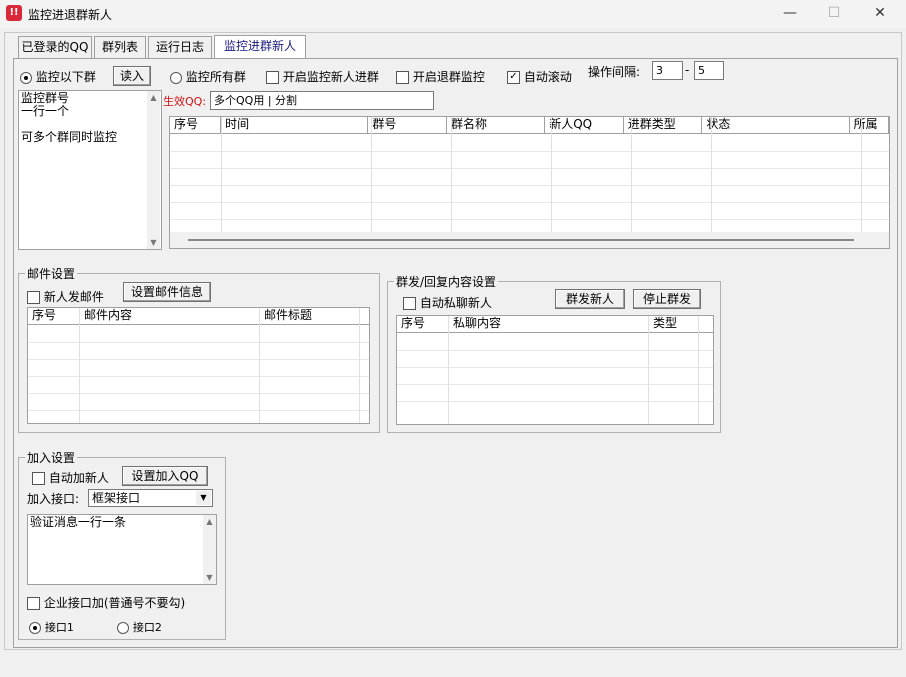 Image resolution: width=906 pixels, height=677 pixels. Describe the element at coordinates (215, 77) in the screenshot. I see `monitor-all-label: 监控所有群` at that location.